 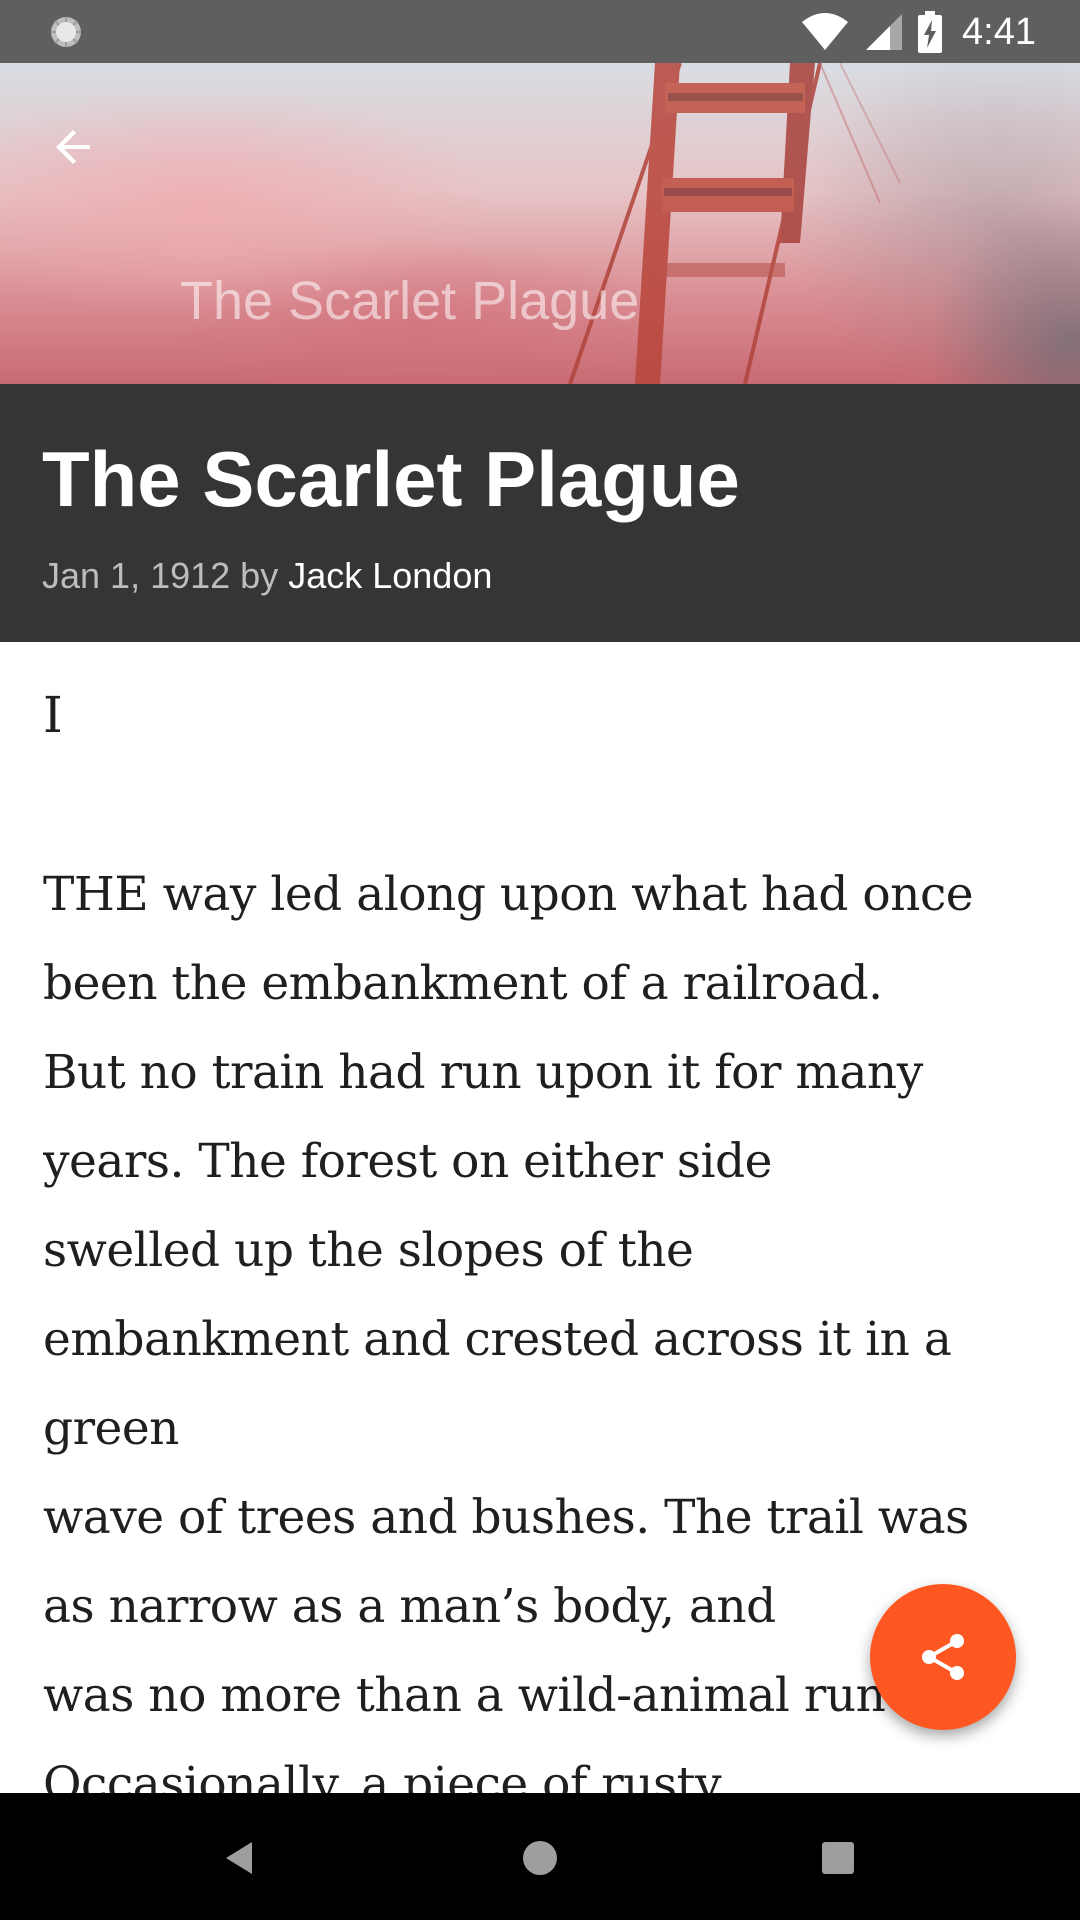 What do you see at coordinates (410, 301) in the screenshot?
I see `hero-overlay-title: The Scarlet Plague` at bounding box center [410, 301].